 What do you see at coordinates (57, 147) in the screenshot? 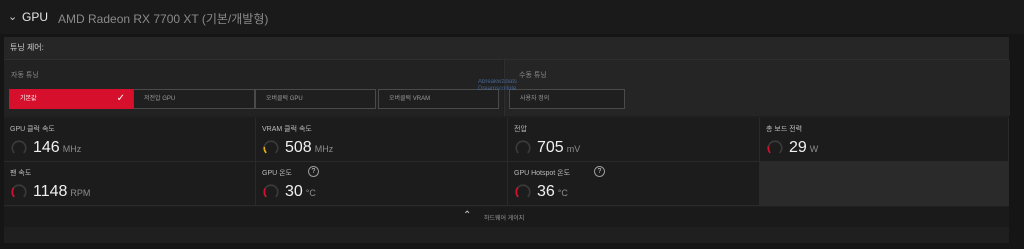
I see `metric-value: 146 MHz` at bounding box center [57, 147].